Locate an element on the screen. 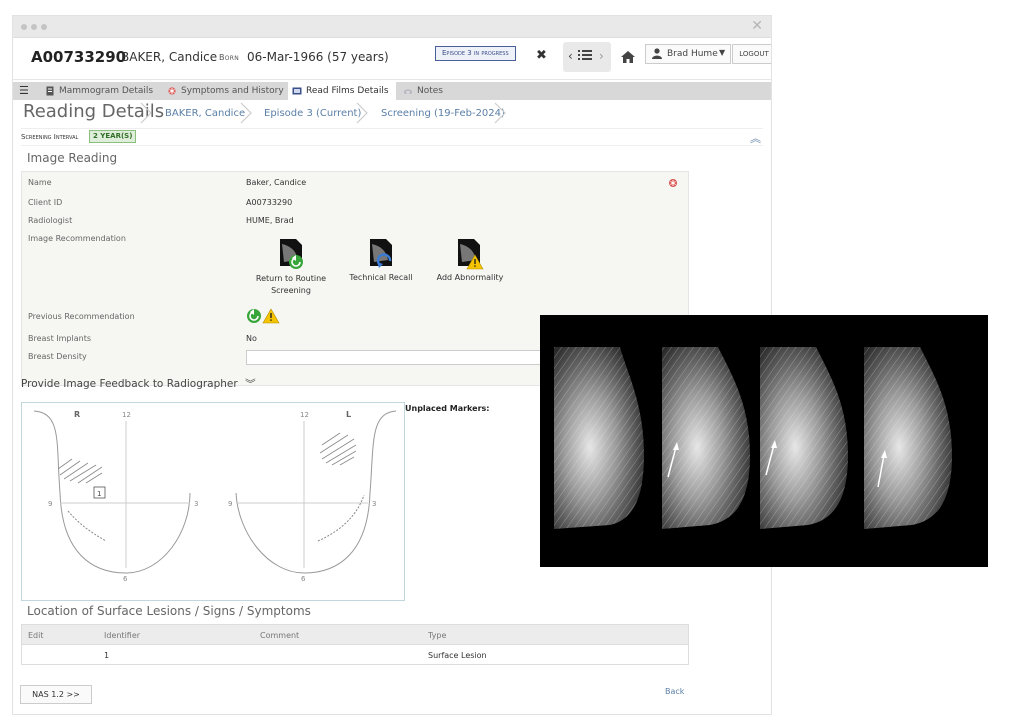 The width and height of the screenshot is (1024, 720). technical-recall-button: Technical Recall is located at coordinates (381, 260).